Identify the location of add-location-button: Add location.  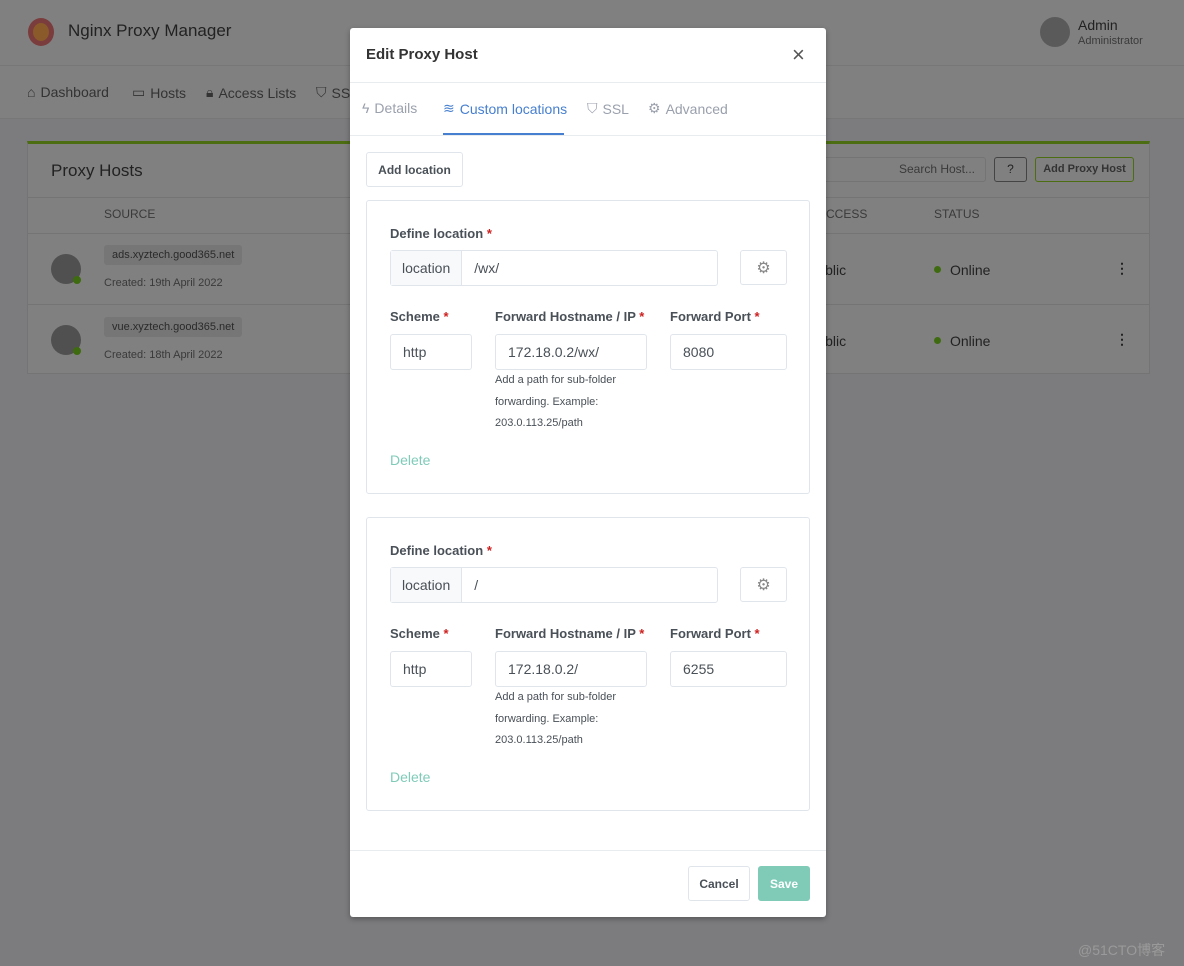
(414, 169).